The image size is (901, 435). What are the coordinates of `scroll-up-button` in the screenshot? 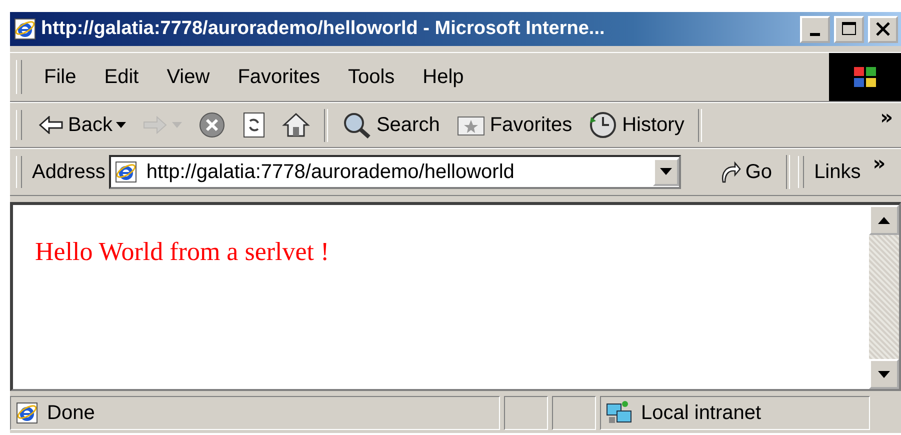 It's located at (884, 220).